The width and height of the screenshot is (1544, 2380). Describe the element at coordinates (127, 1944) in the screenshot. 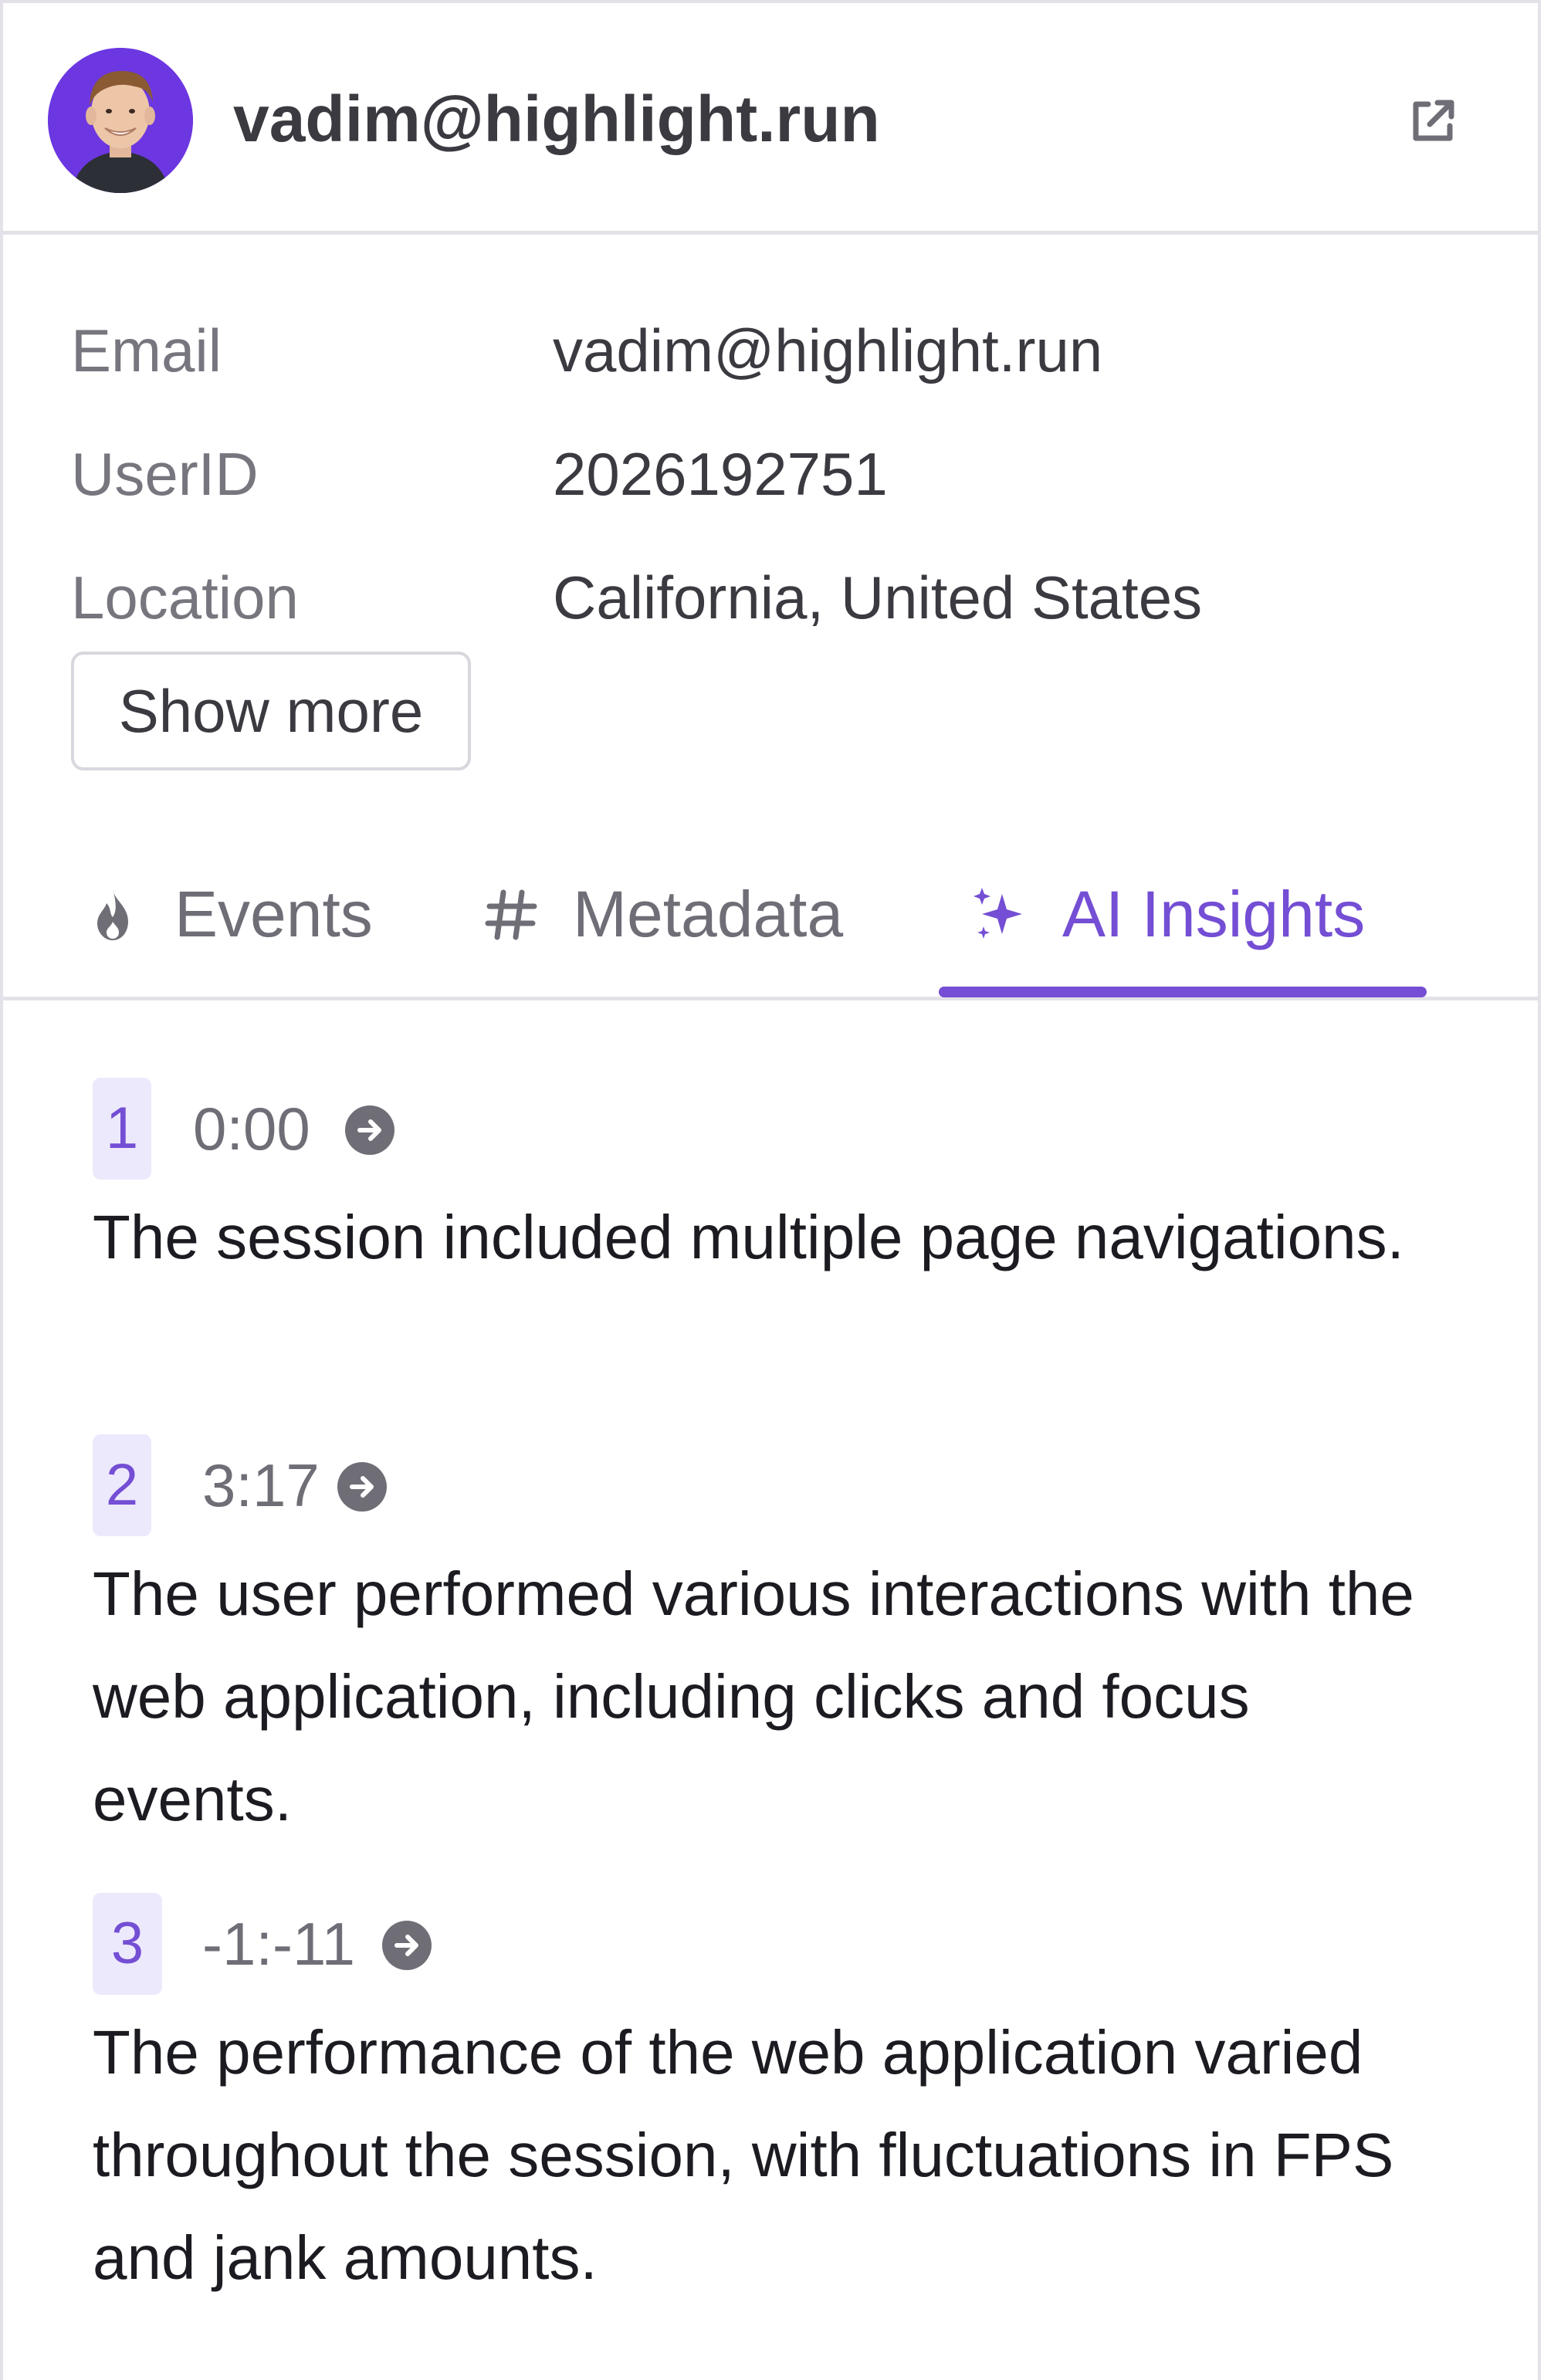

I see `insight-number-badge: 3` at that location.